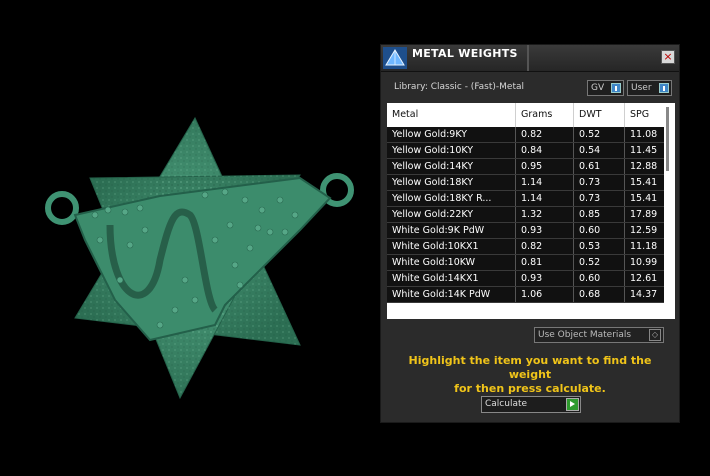  I want to click on table-row: Yellow Gold:18KY 1.14 0.73 15.41, so click(525, 183).